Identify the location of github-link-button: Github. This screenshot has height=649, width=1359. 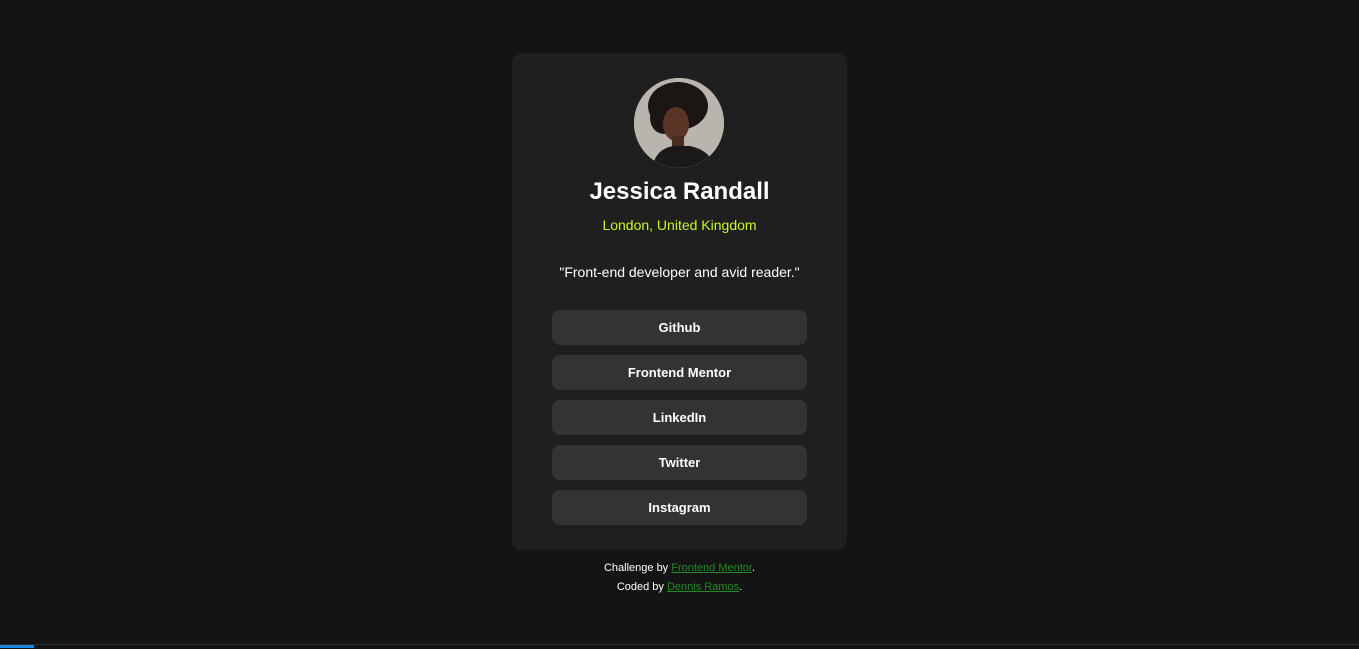
(679, 327).